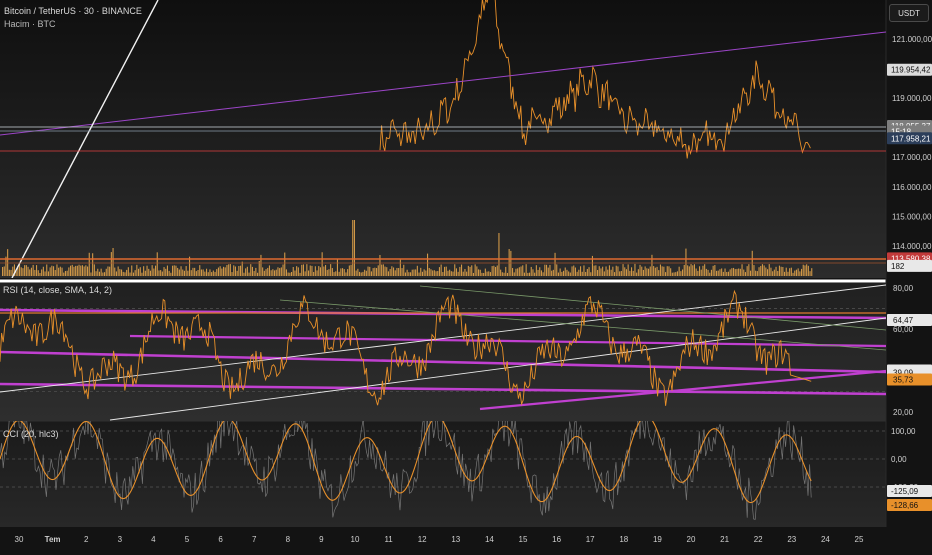 The width and height of the screenshot is (932, 555). Describe the element at coordinates (903, 288) in the screenshot. I see `rsi-tick-label: 80,00` at that location.